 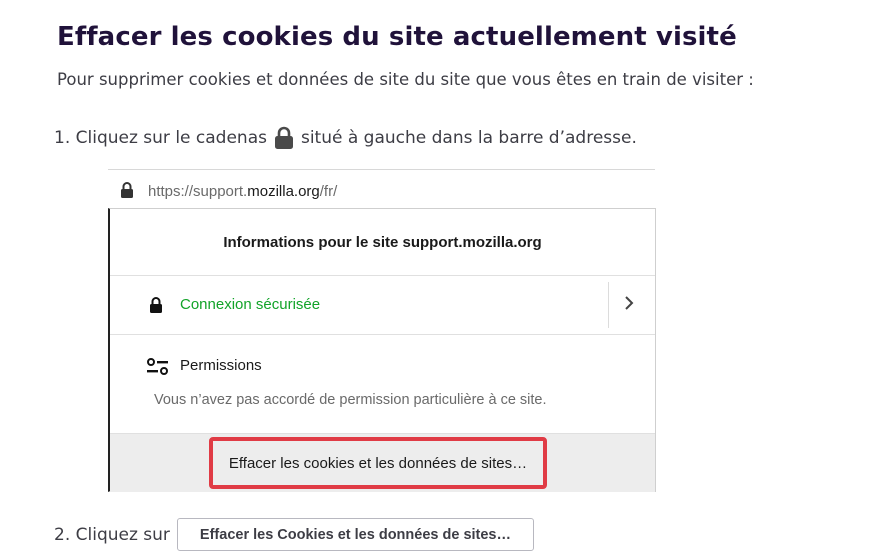 What do you see at coordinates (156, 307) in the screenshot?
I see `connection-lock-icon` at bounding box center [156, 307].